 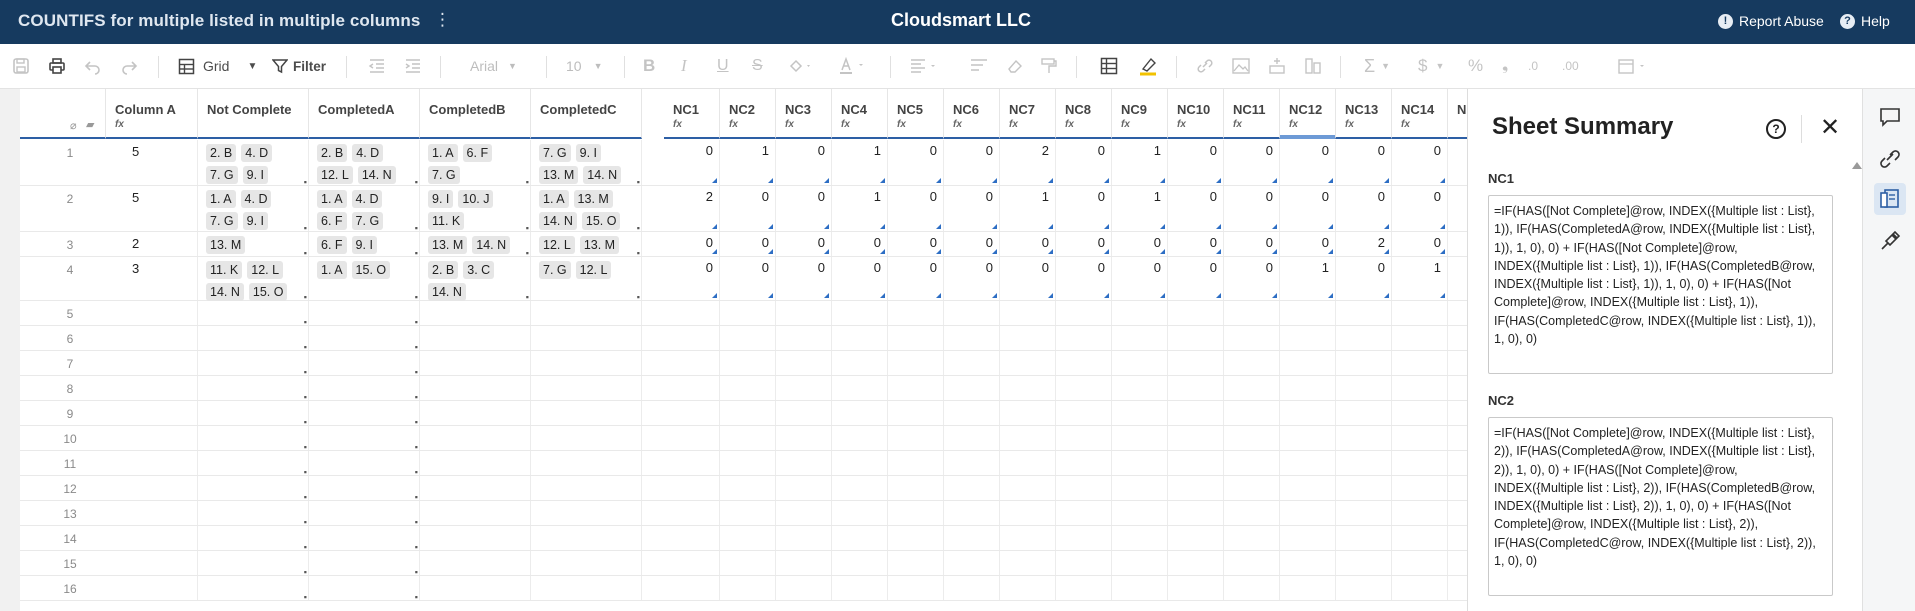 I want to click on row-number: 14, so click(x=70, y=539).